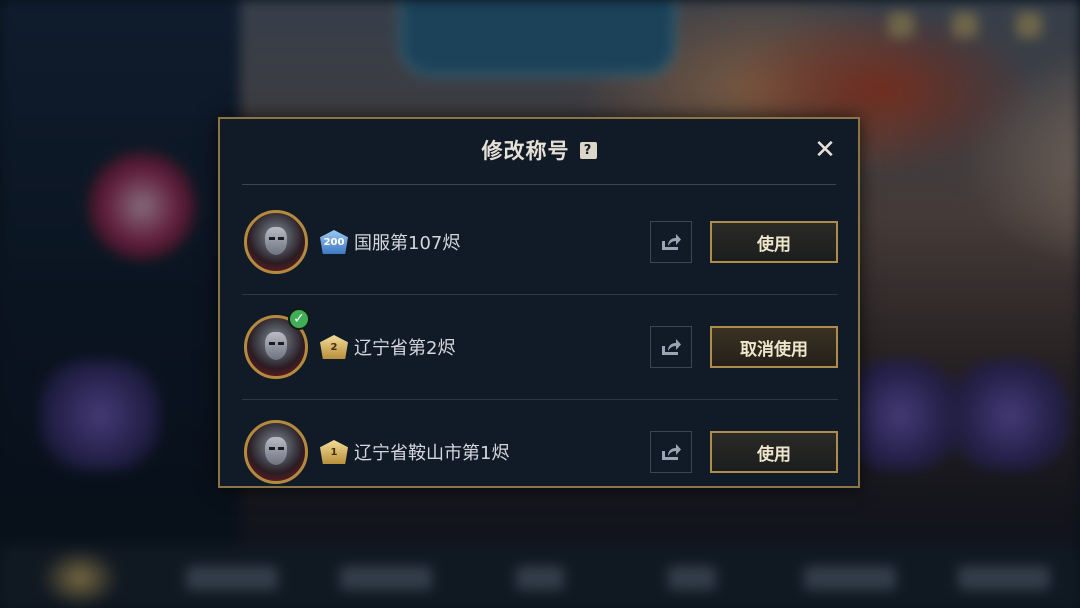  I want to click on title-row: ✓ 2 辽宁省第2烬 取消使用, so click(540, 348).